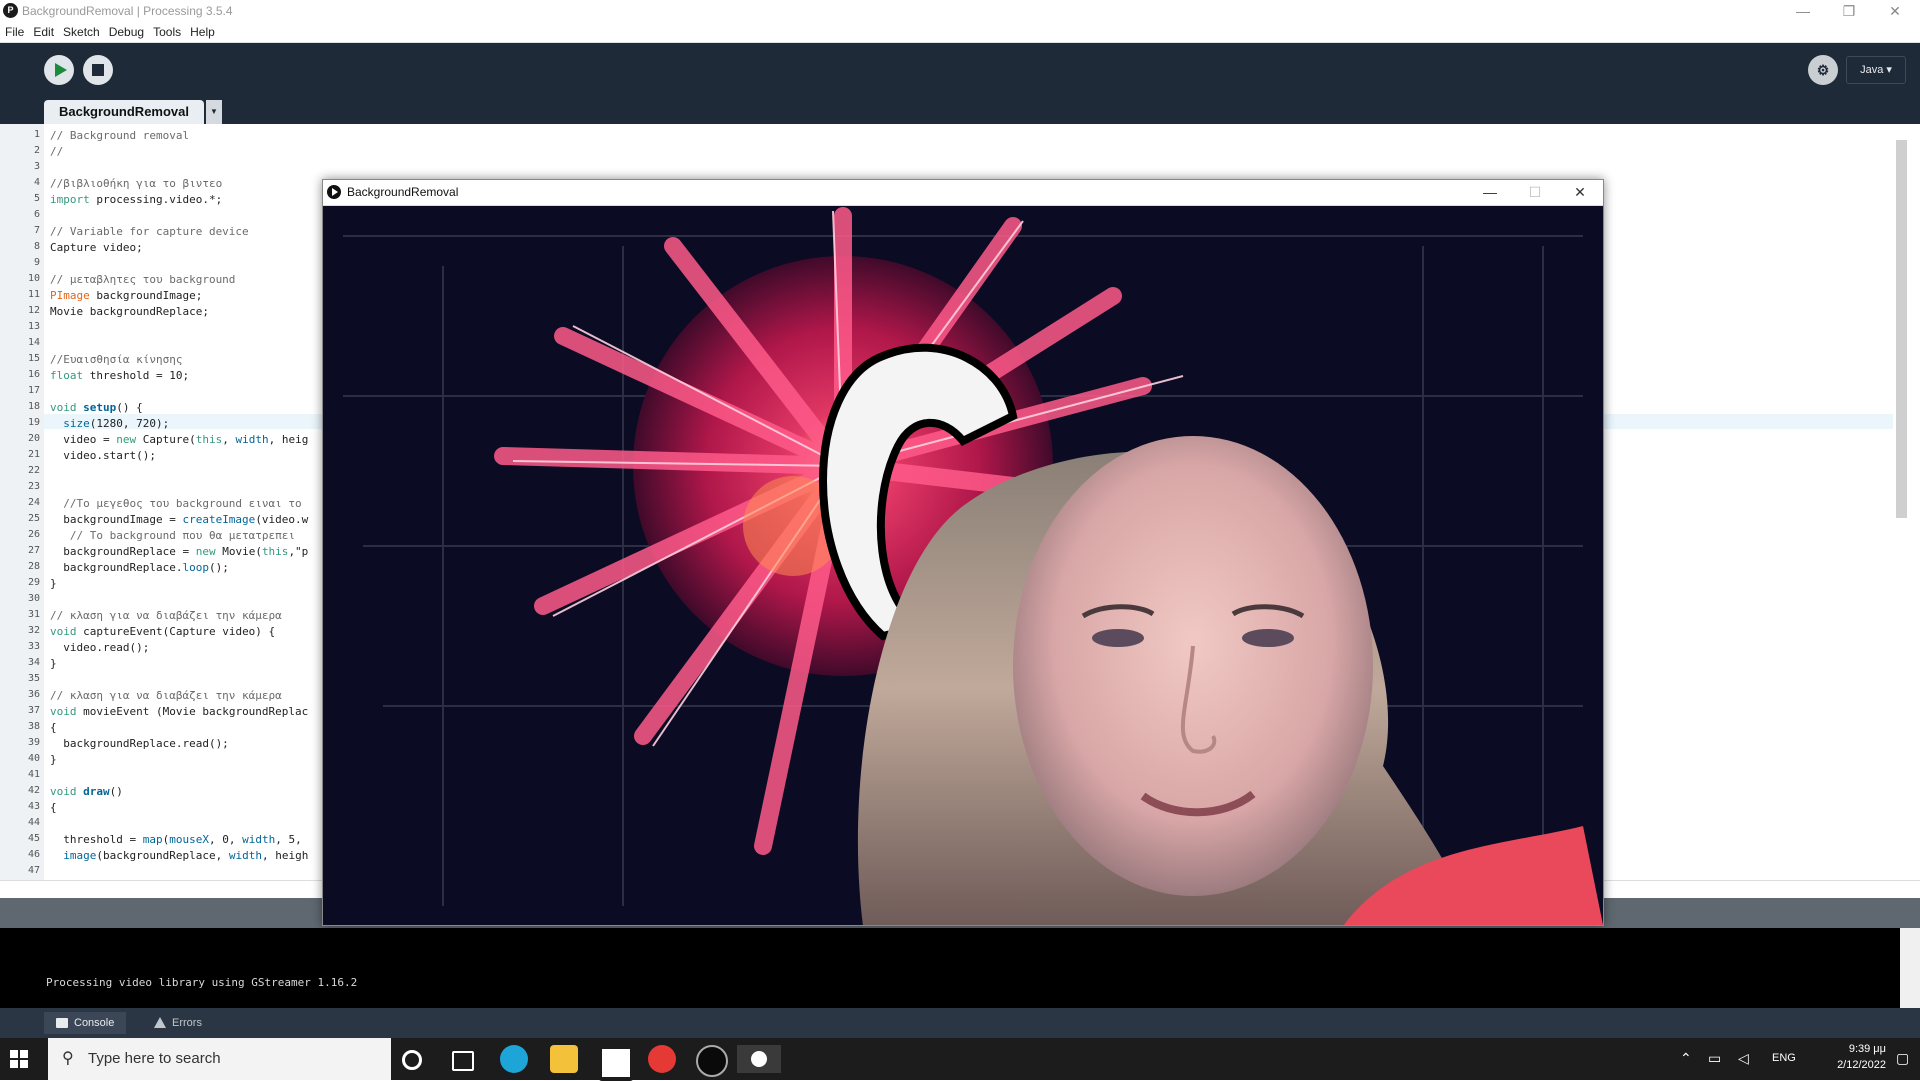 The height and width of the screenshot is (1081, 1920). What do you see at coordinates (86, 791) in the screenshot?
I see `code-line: void draw()` at bounding box center [86, 791].